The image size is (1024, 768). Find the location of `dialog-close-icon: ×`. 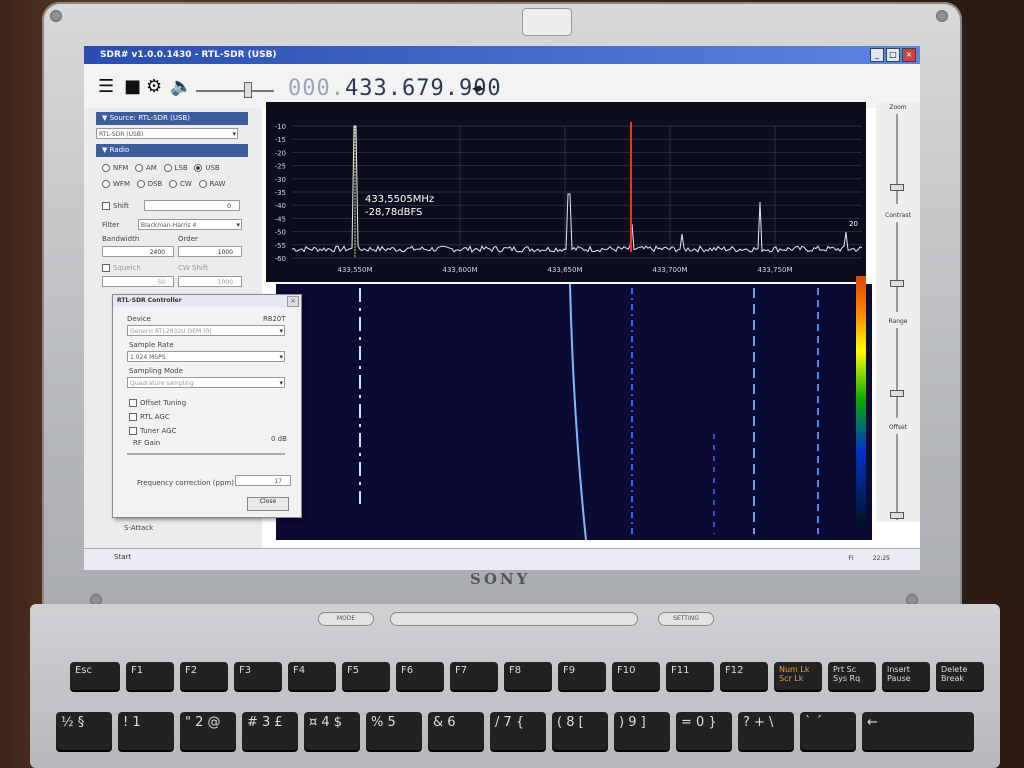

dialog-close-icon: × is located at coordinates (293, 301).